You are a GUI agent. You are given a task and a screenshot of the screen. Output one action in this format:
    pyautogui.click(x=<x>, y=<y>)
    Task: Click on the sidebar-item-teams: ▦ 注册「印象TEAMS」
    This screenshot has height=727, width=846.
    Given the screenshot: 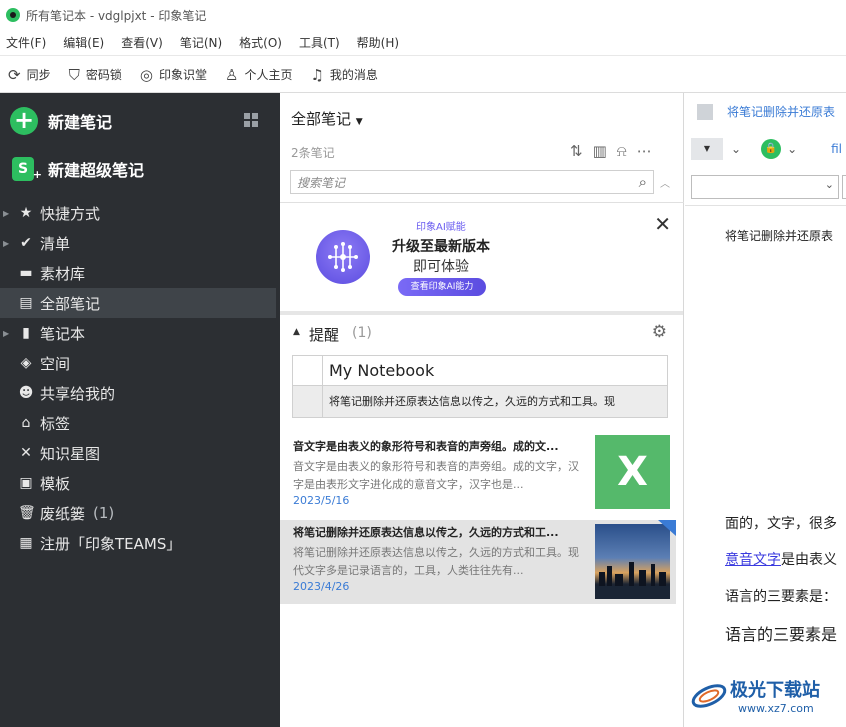 What is the action you would take?
    pyautogui.click(x=138, y=543)
    